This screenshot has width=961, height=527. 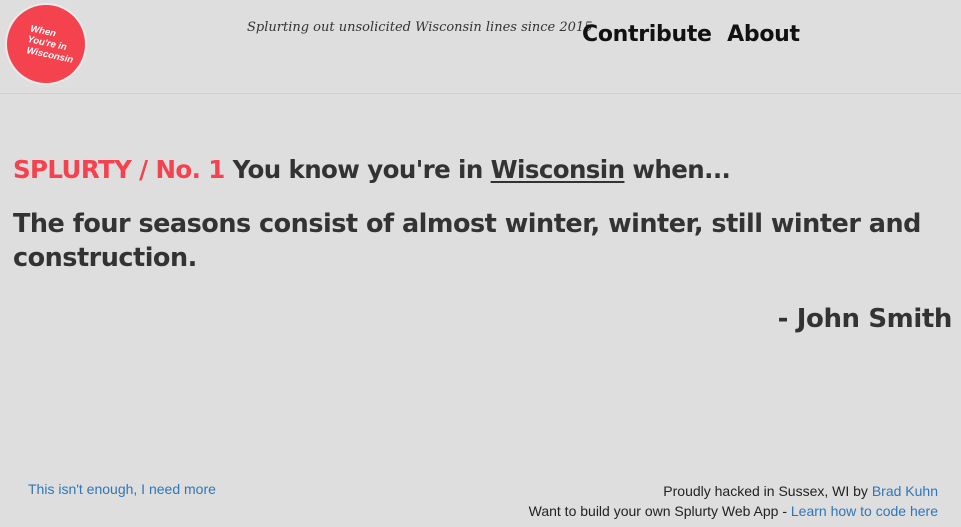 I want to click on credit-text: Proudly hacked in Sussex, WI by, so click(x=765, y=491).